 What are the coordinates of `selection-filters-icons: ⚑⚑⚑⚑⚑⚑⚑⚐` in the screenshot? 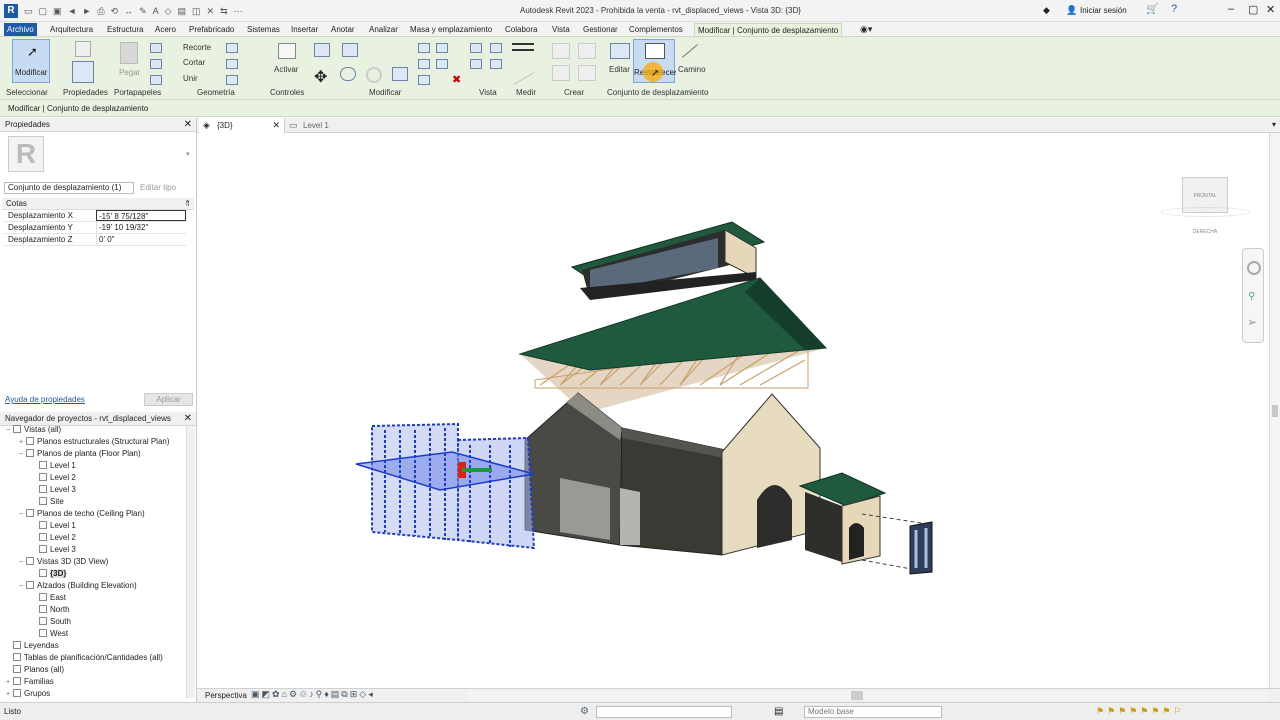 It's located at (1140, 711).